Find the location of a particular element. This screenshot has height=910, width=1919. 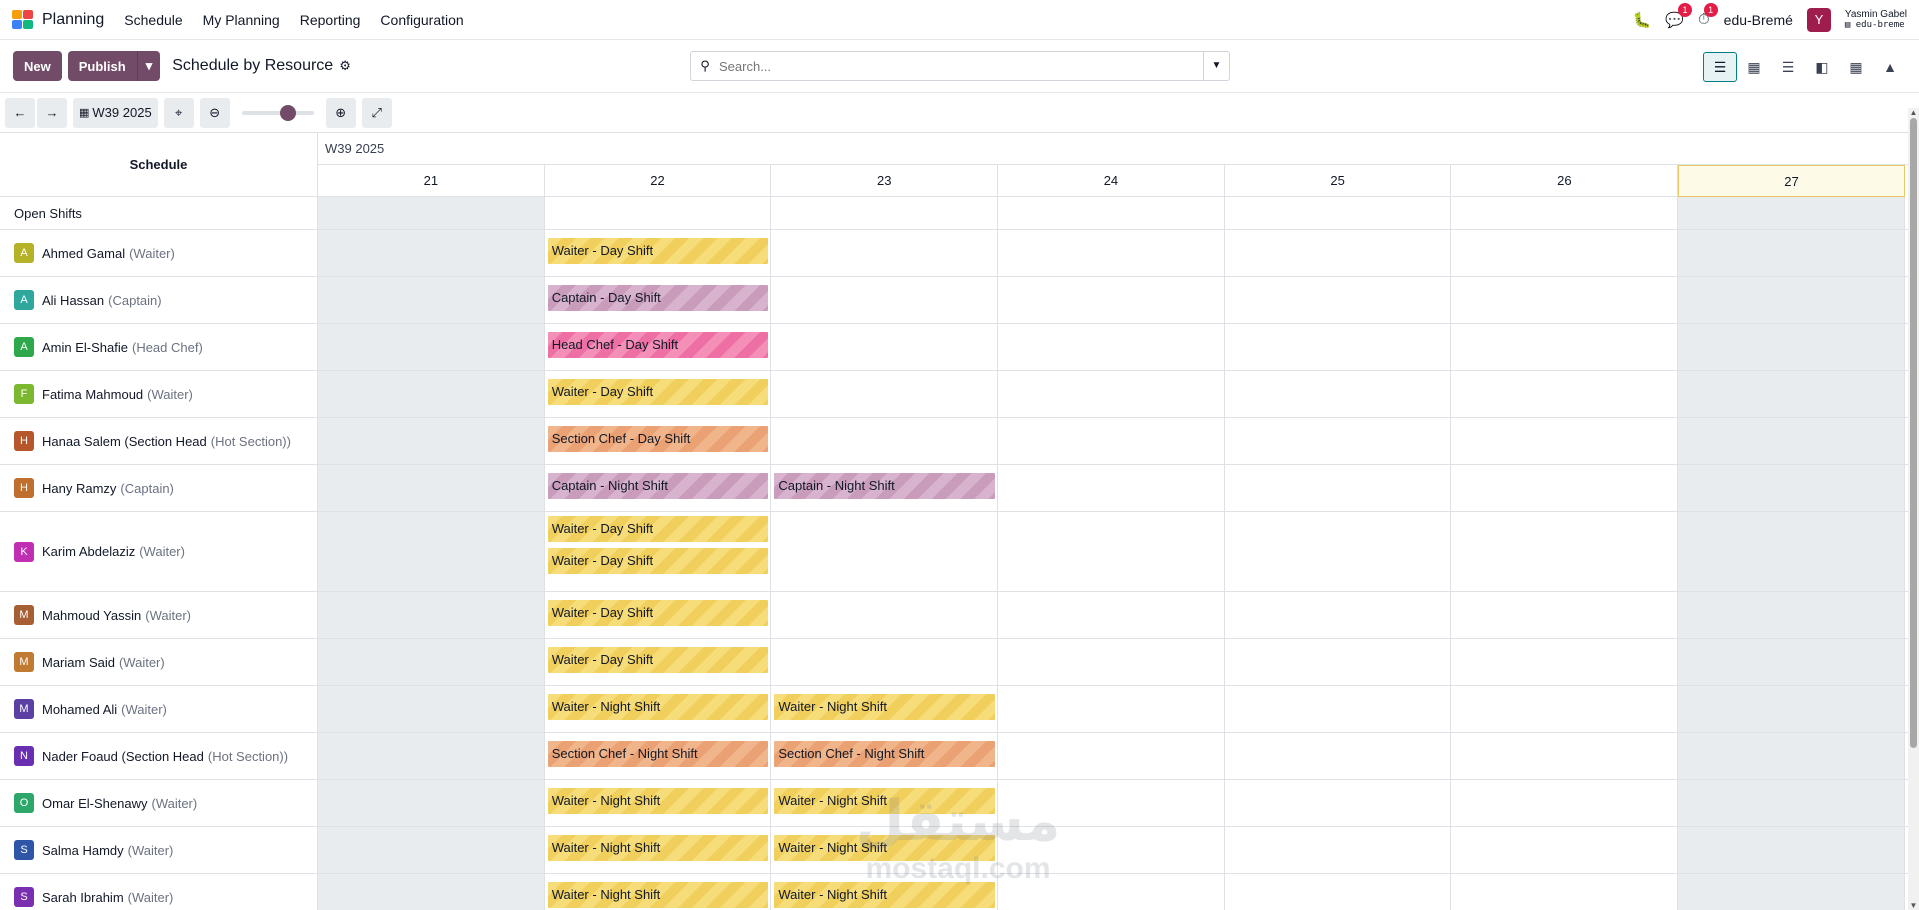

scrollbar-thumb is located at coordinates (1913, 433).